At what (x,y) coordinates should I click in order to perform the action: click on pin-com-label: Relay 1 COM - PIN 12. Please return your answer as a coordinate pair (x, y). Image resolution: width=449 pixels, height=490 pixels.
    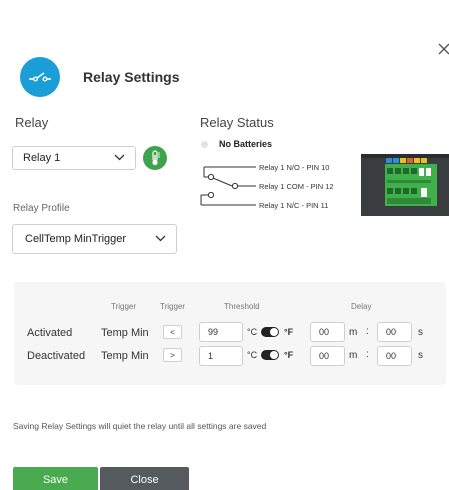
    Looking at the image, I should click on (296, 186).